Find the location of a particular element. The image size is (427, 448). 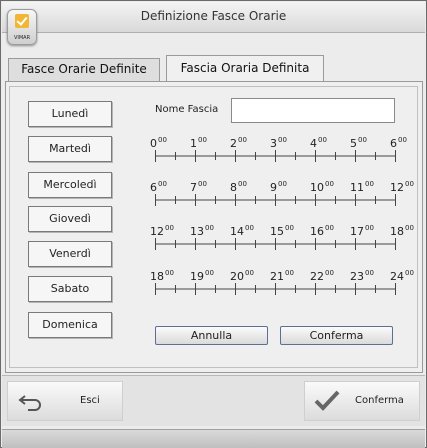

day-button: Martedì is located at coordinates (70, 149).